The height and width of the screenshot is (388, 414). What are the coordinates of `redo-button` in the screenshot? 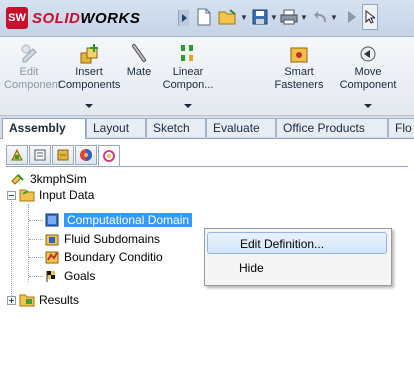 It's located at (352, 17).